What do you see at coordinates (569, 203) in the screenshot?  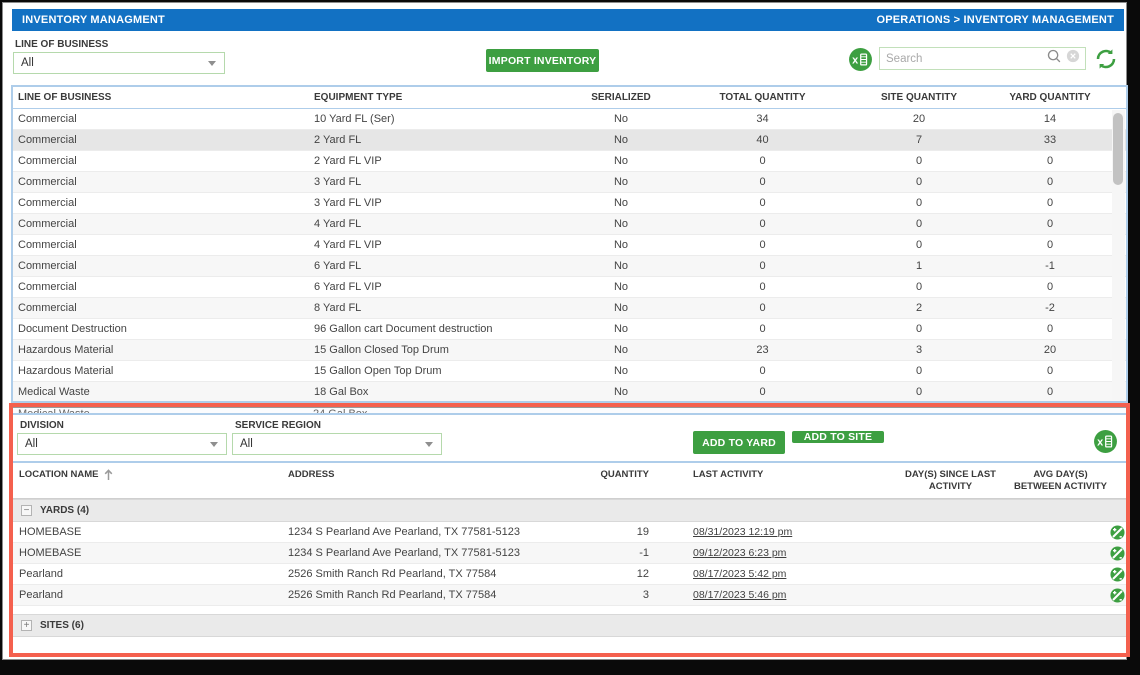 I see `inventory-row: Commercial 3 Yard FL VIP No 0 0 0` at bounding box center [569, 203].